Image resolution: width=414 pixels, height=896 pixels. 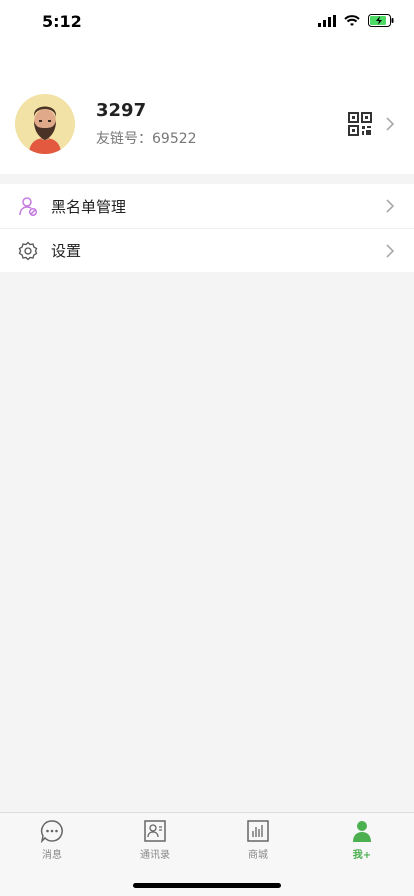 I want to click on battery-charging-icon, so click(x=381, y=20).